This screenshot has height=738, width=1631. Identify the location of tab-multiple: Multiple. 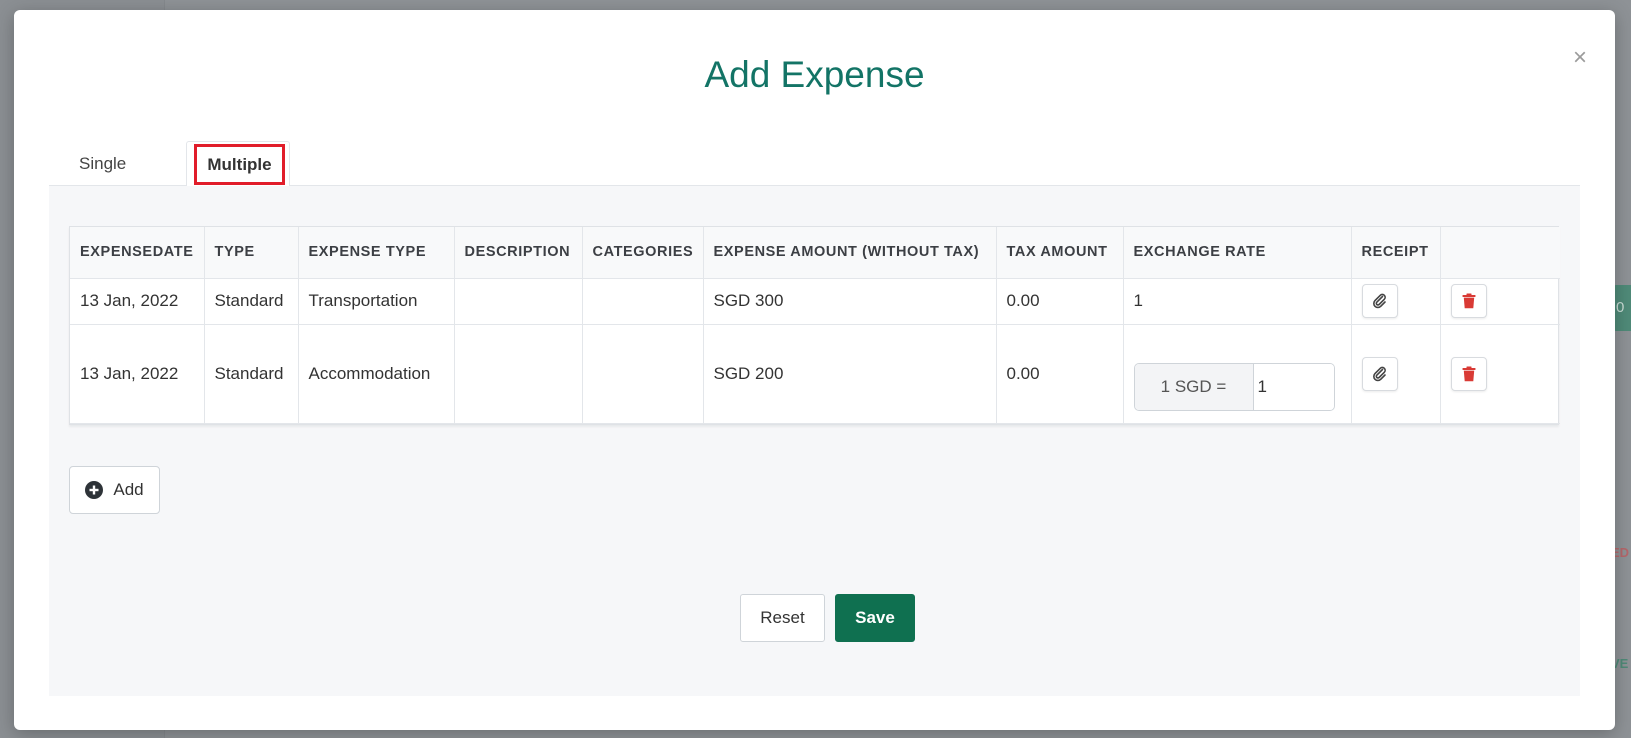
(238, 164).